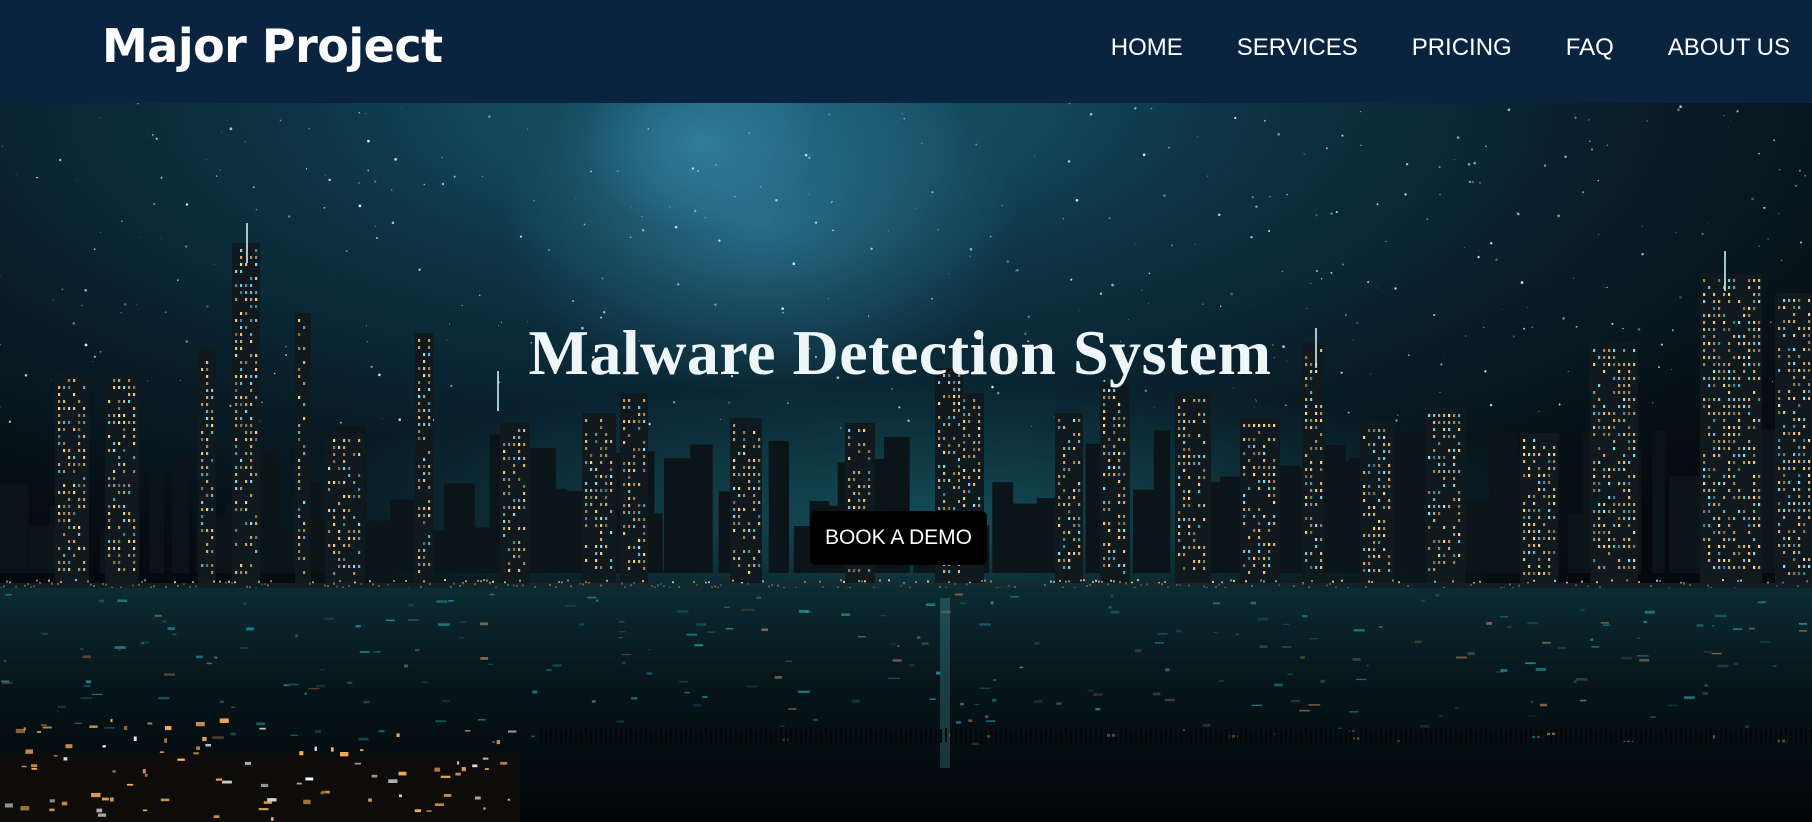 Image resolution: width=1812 pixels, height=822 pixels. I want to click on nav-link-faq: FAQ, so click(1590, 48).